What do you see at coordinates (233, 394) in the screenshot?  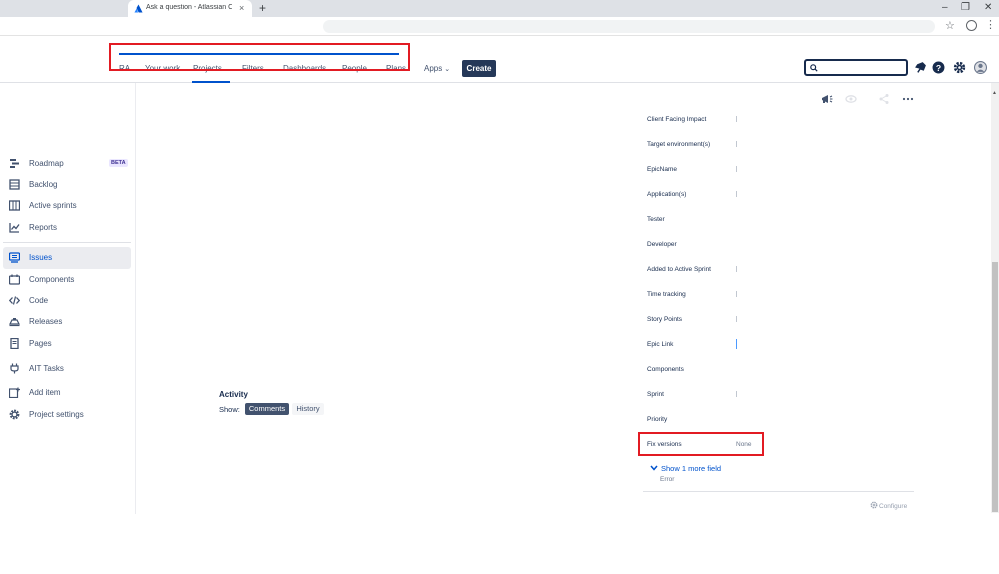 I see `activity-heading: Activity` at bounding box center [233, 394].